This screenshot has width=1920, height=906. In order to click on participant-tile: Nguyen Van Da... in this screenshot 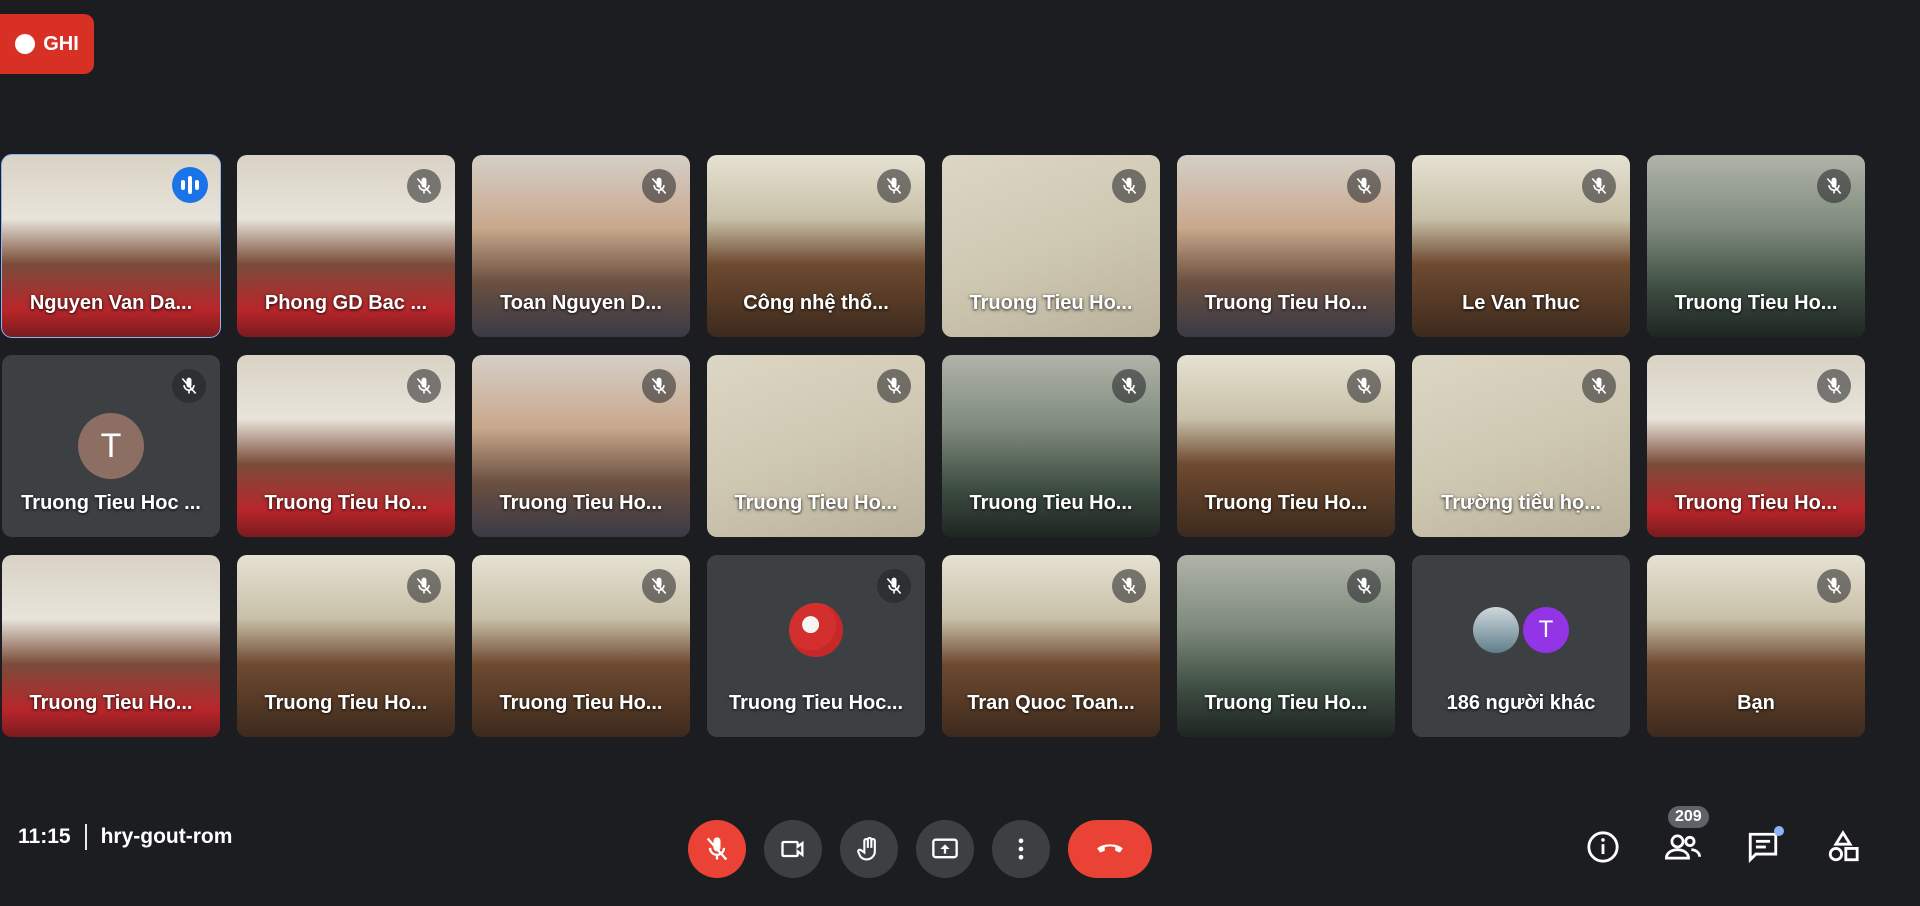, I will do `click(111, 246)`.